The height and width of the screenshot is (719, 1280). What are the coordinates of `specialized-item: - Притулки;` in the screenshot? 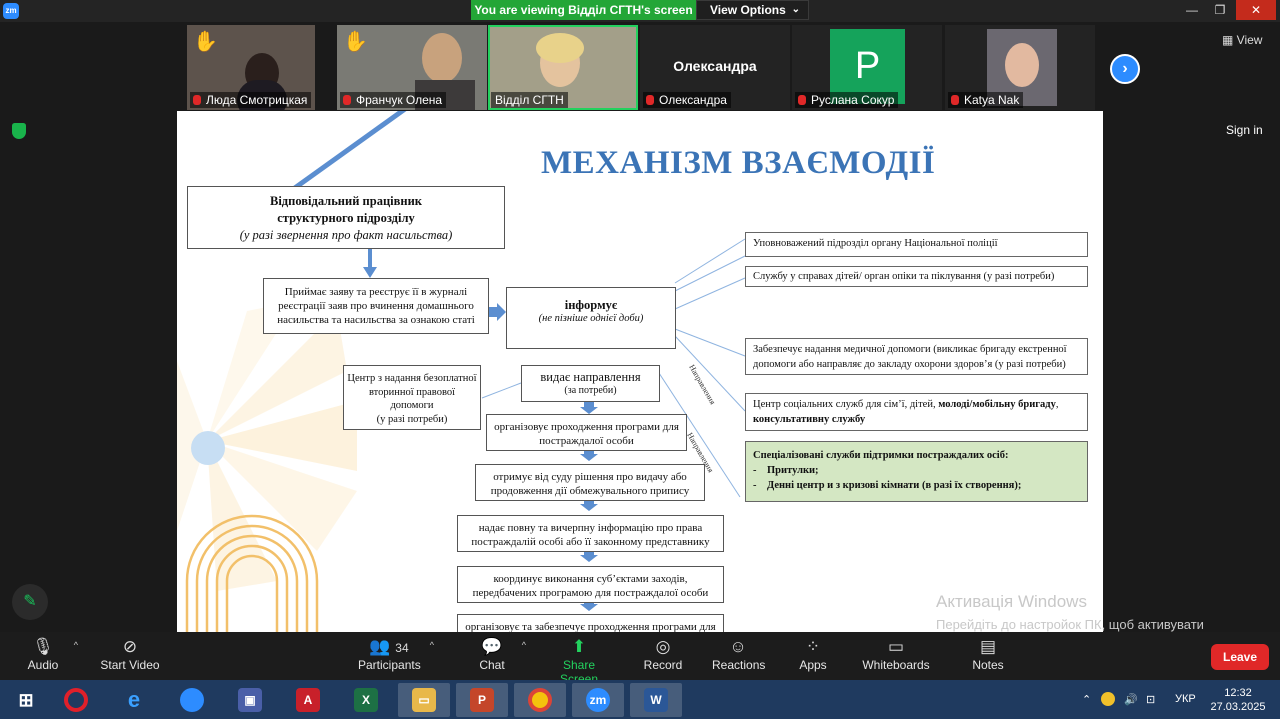 It's located at (786, 470).